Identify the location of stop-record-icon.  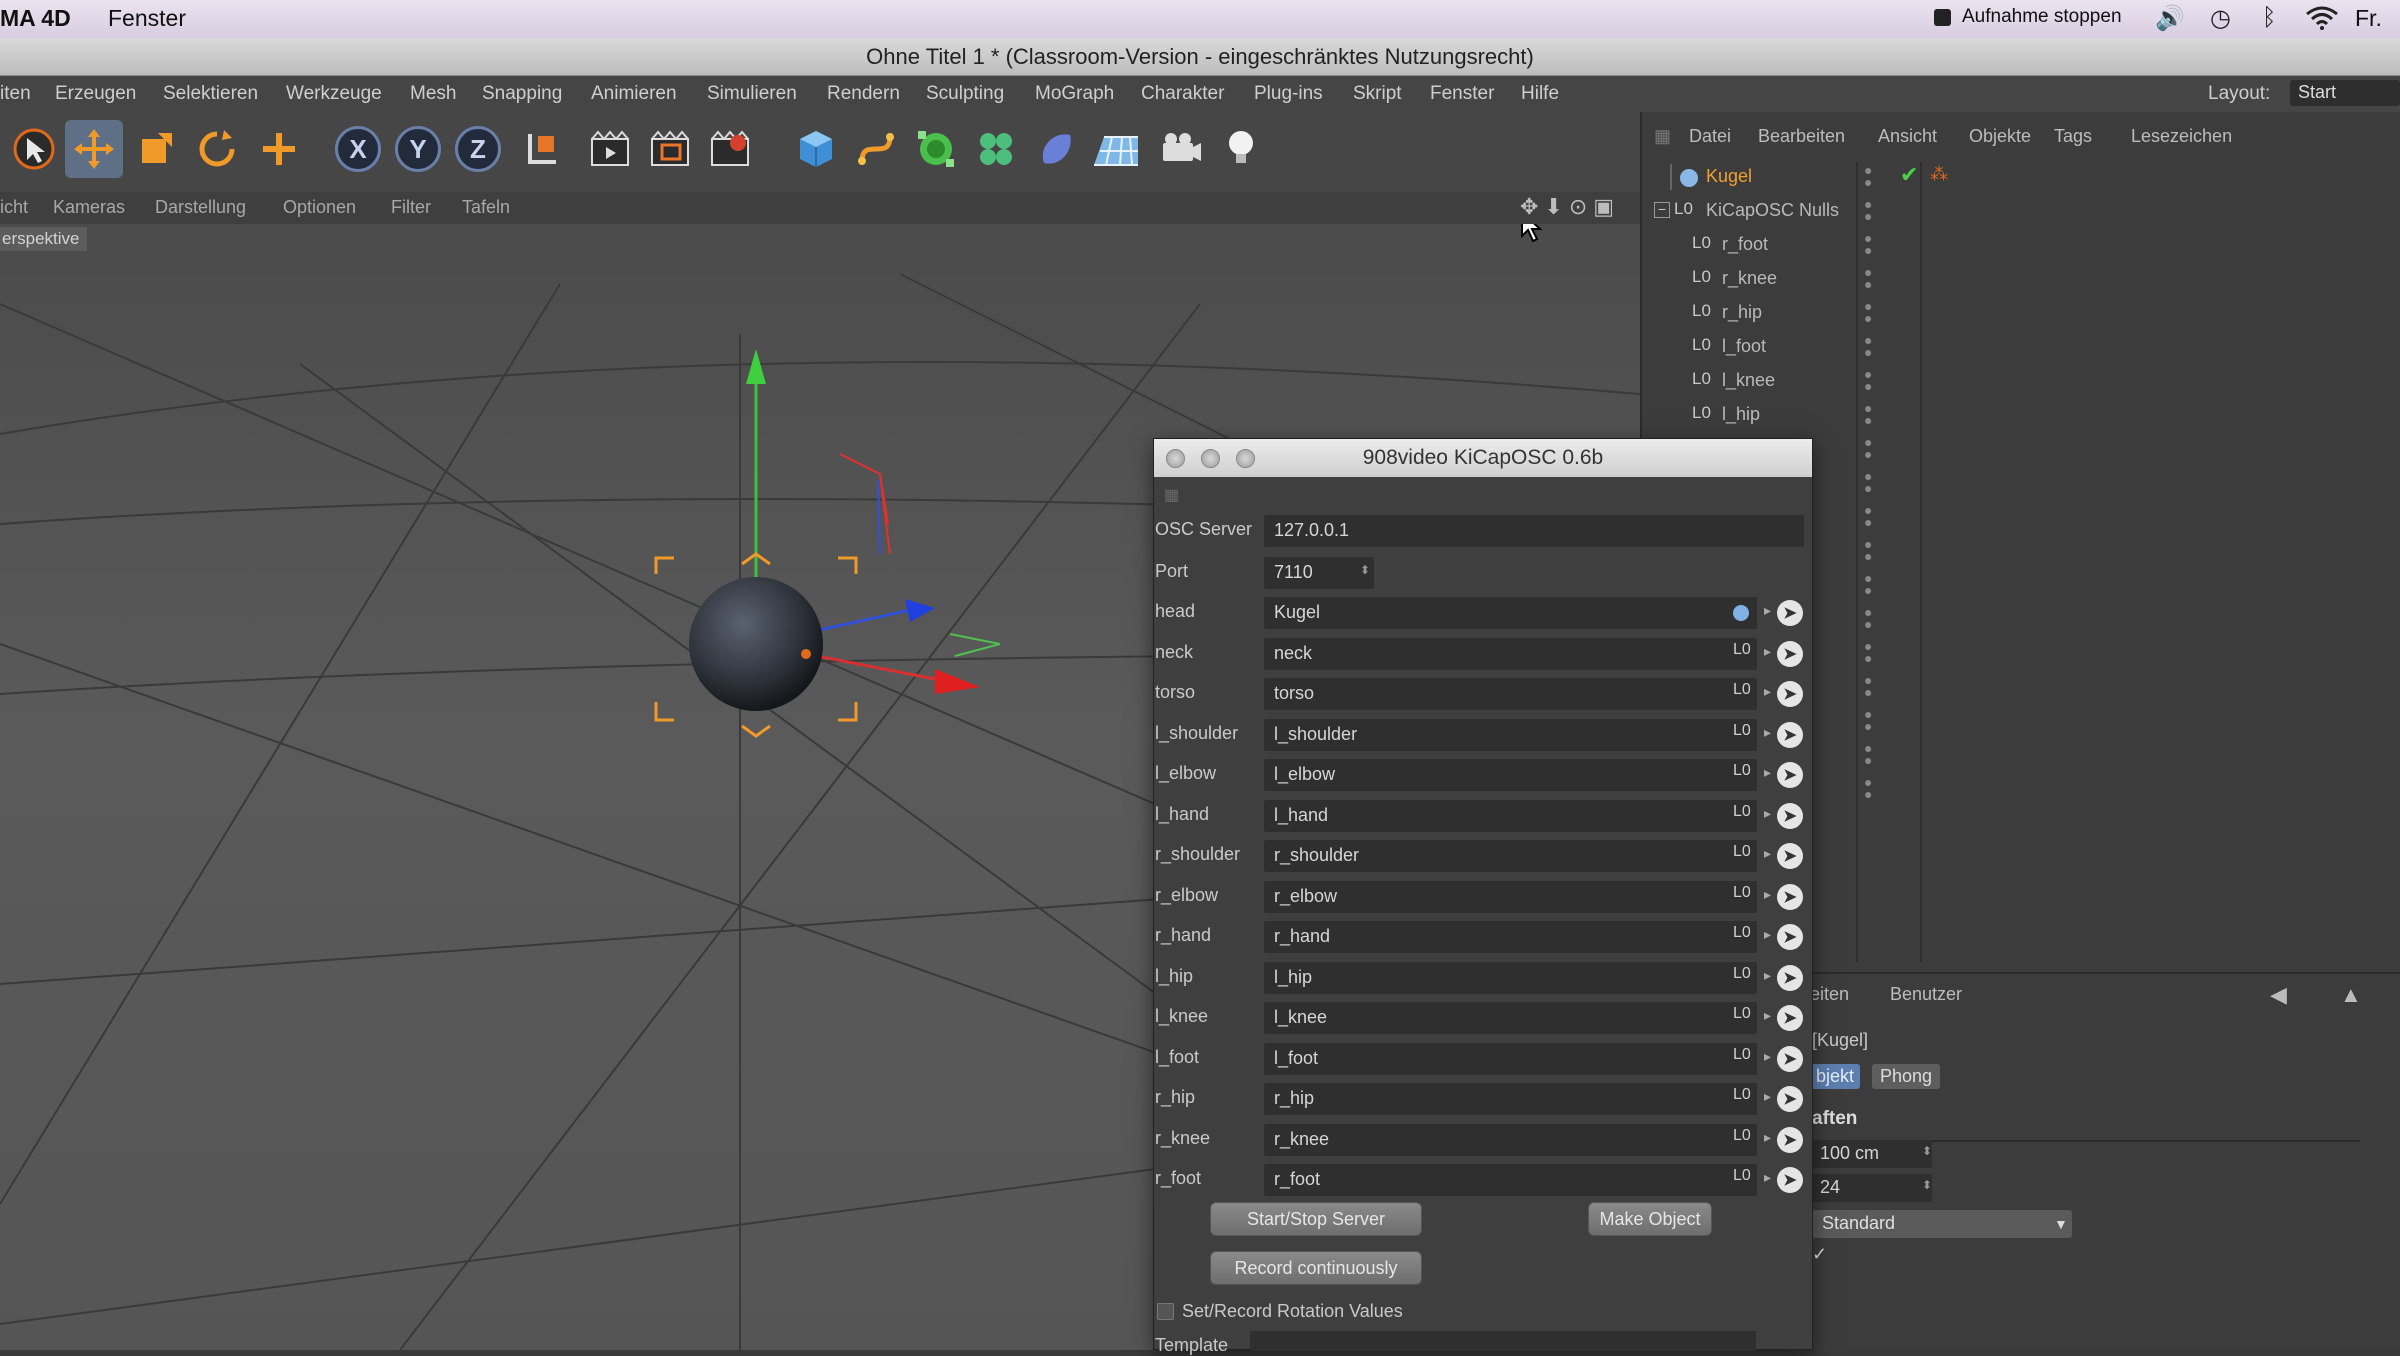
(1942, 17).